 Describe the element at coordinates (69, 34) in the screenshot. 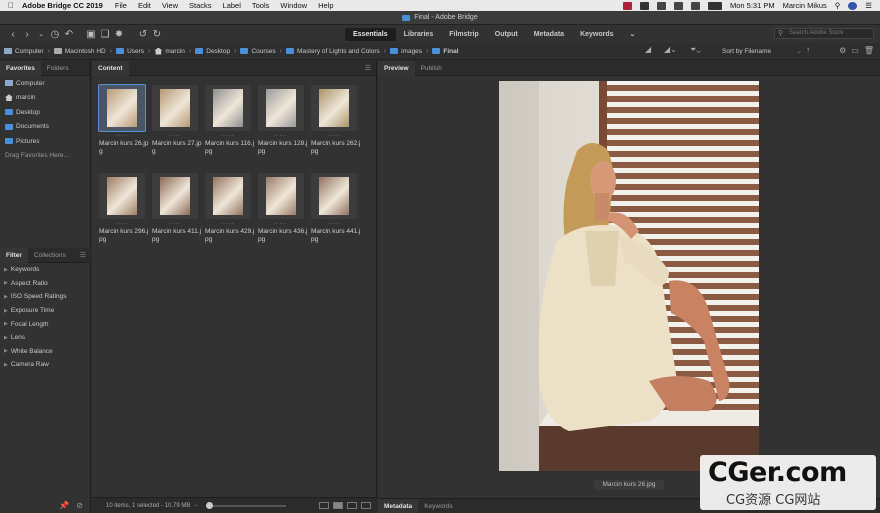

I see `boomerang-icon: ↶` at that location.